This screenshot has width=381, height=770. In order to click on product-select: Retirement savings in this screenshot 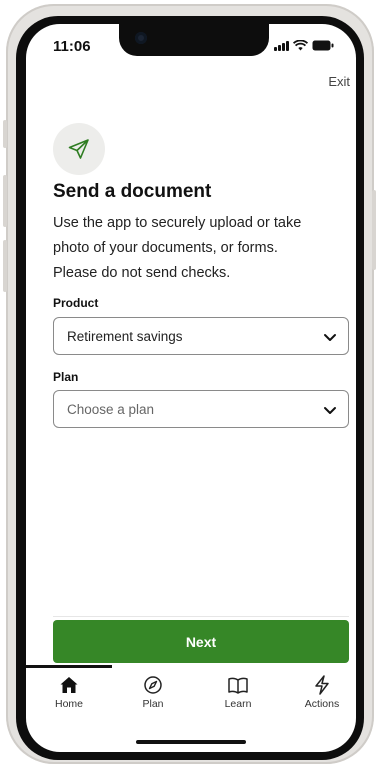, I will do `click(201, 336)`.